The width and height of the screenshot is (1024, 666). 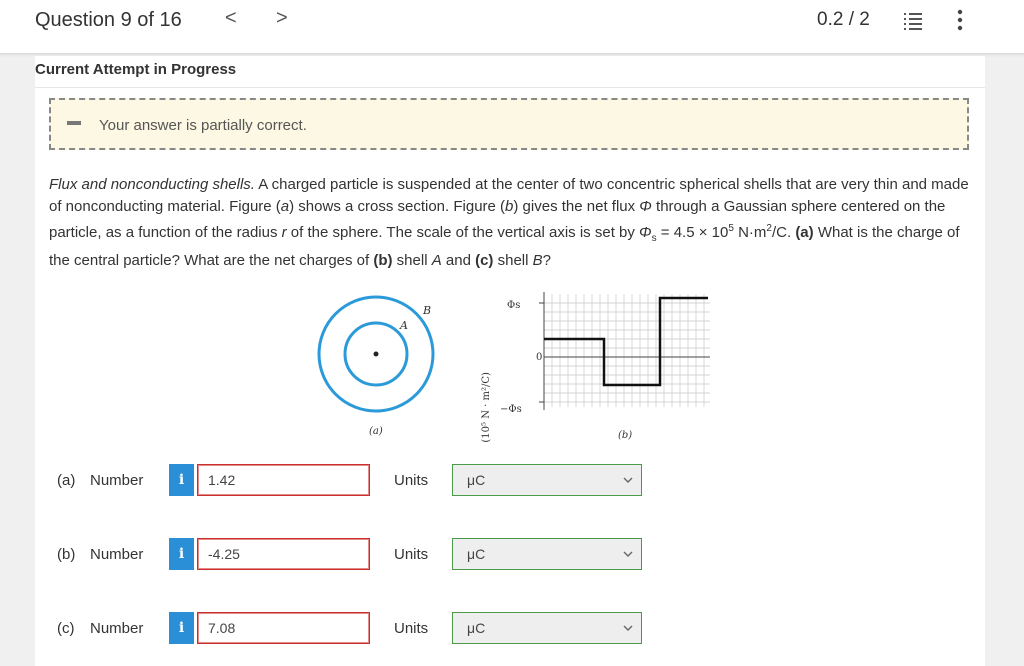 What do you see at coordinates (511, 409) in the screenshot?
I see `tick-neg-phi-s: −Φs` at bounding box center [511, 409].